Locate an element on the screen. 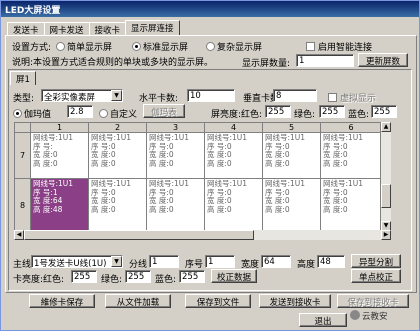 The width and height of the screenshot is (420, 331). grid-cell: 网线号:1U1 序 号: 宽 度:0 高 度:0 is located at coordinates (60, 156).